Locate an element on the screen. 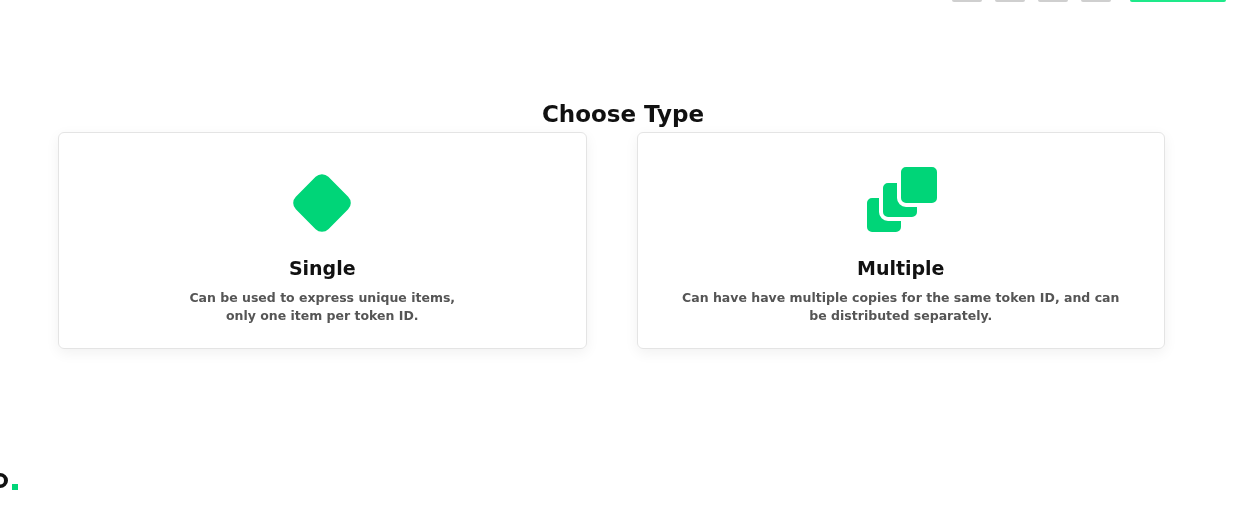 This screenshot has height=531, width=1246. option-description: Can have have multiple copies for the same token ID, and can be distributed separately. is located at coordinates (901, 307).